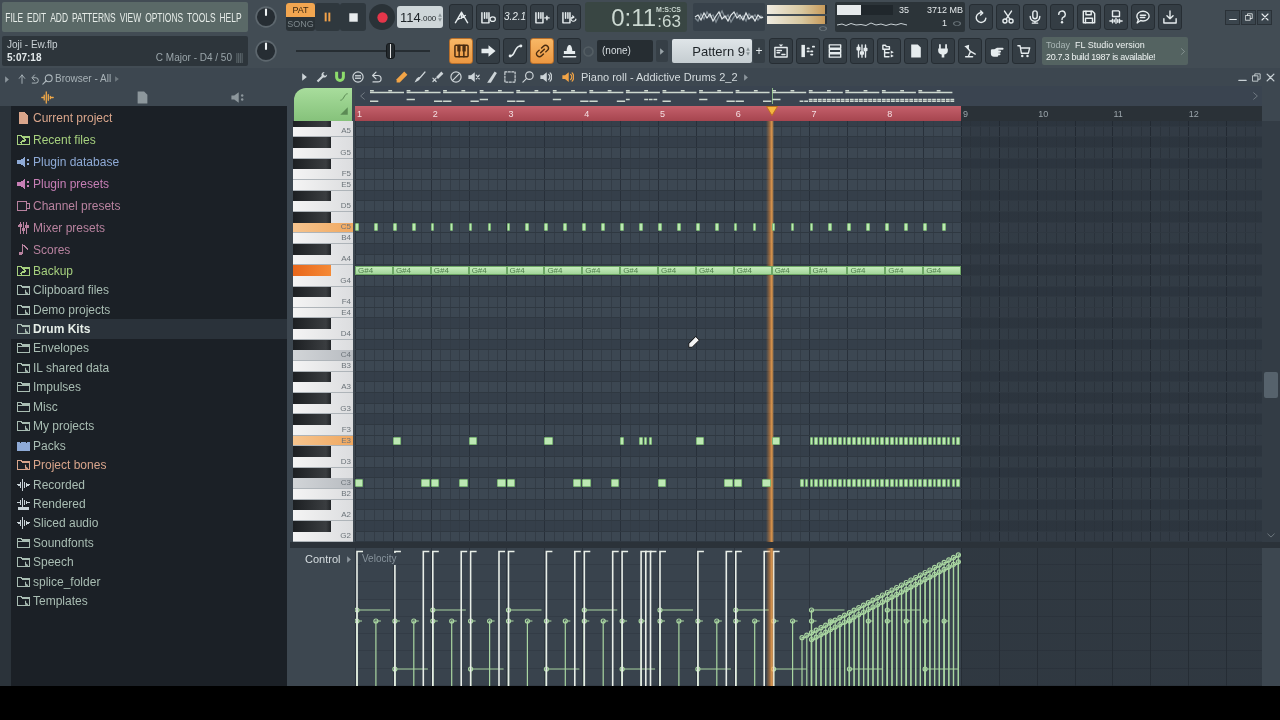 The width and height of the screenshot is (1280, 720). I want to click on metronome-button, so click(461, 17).